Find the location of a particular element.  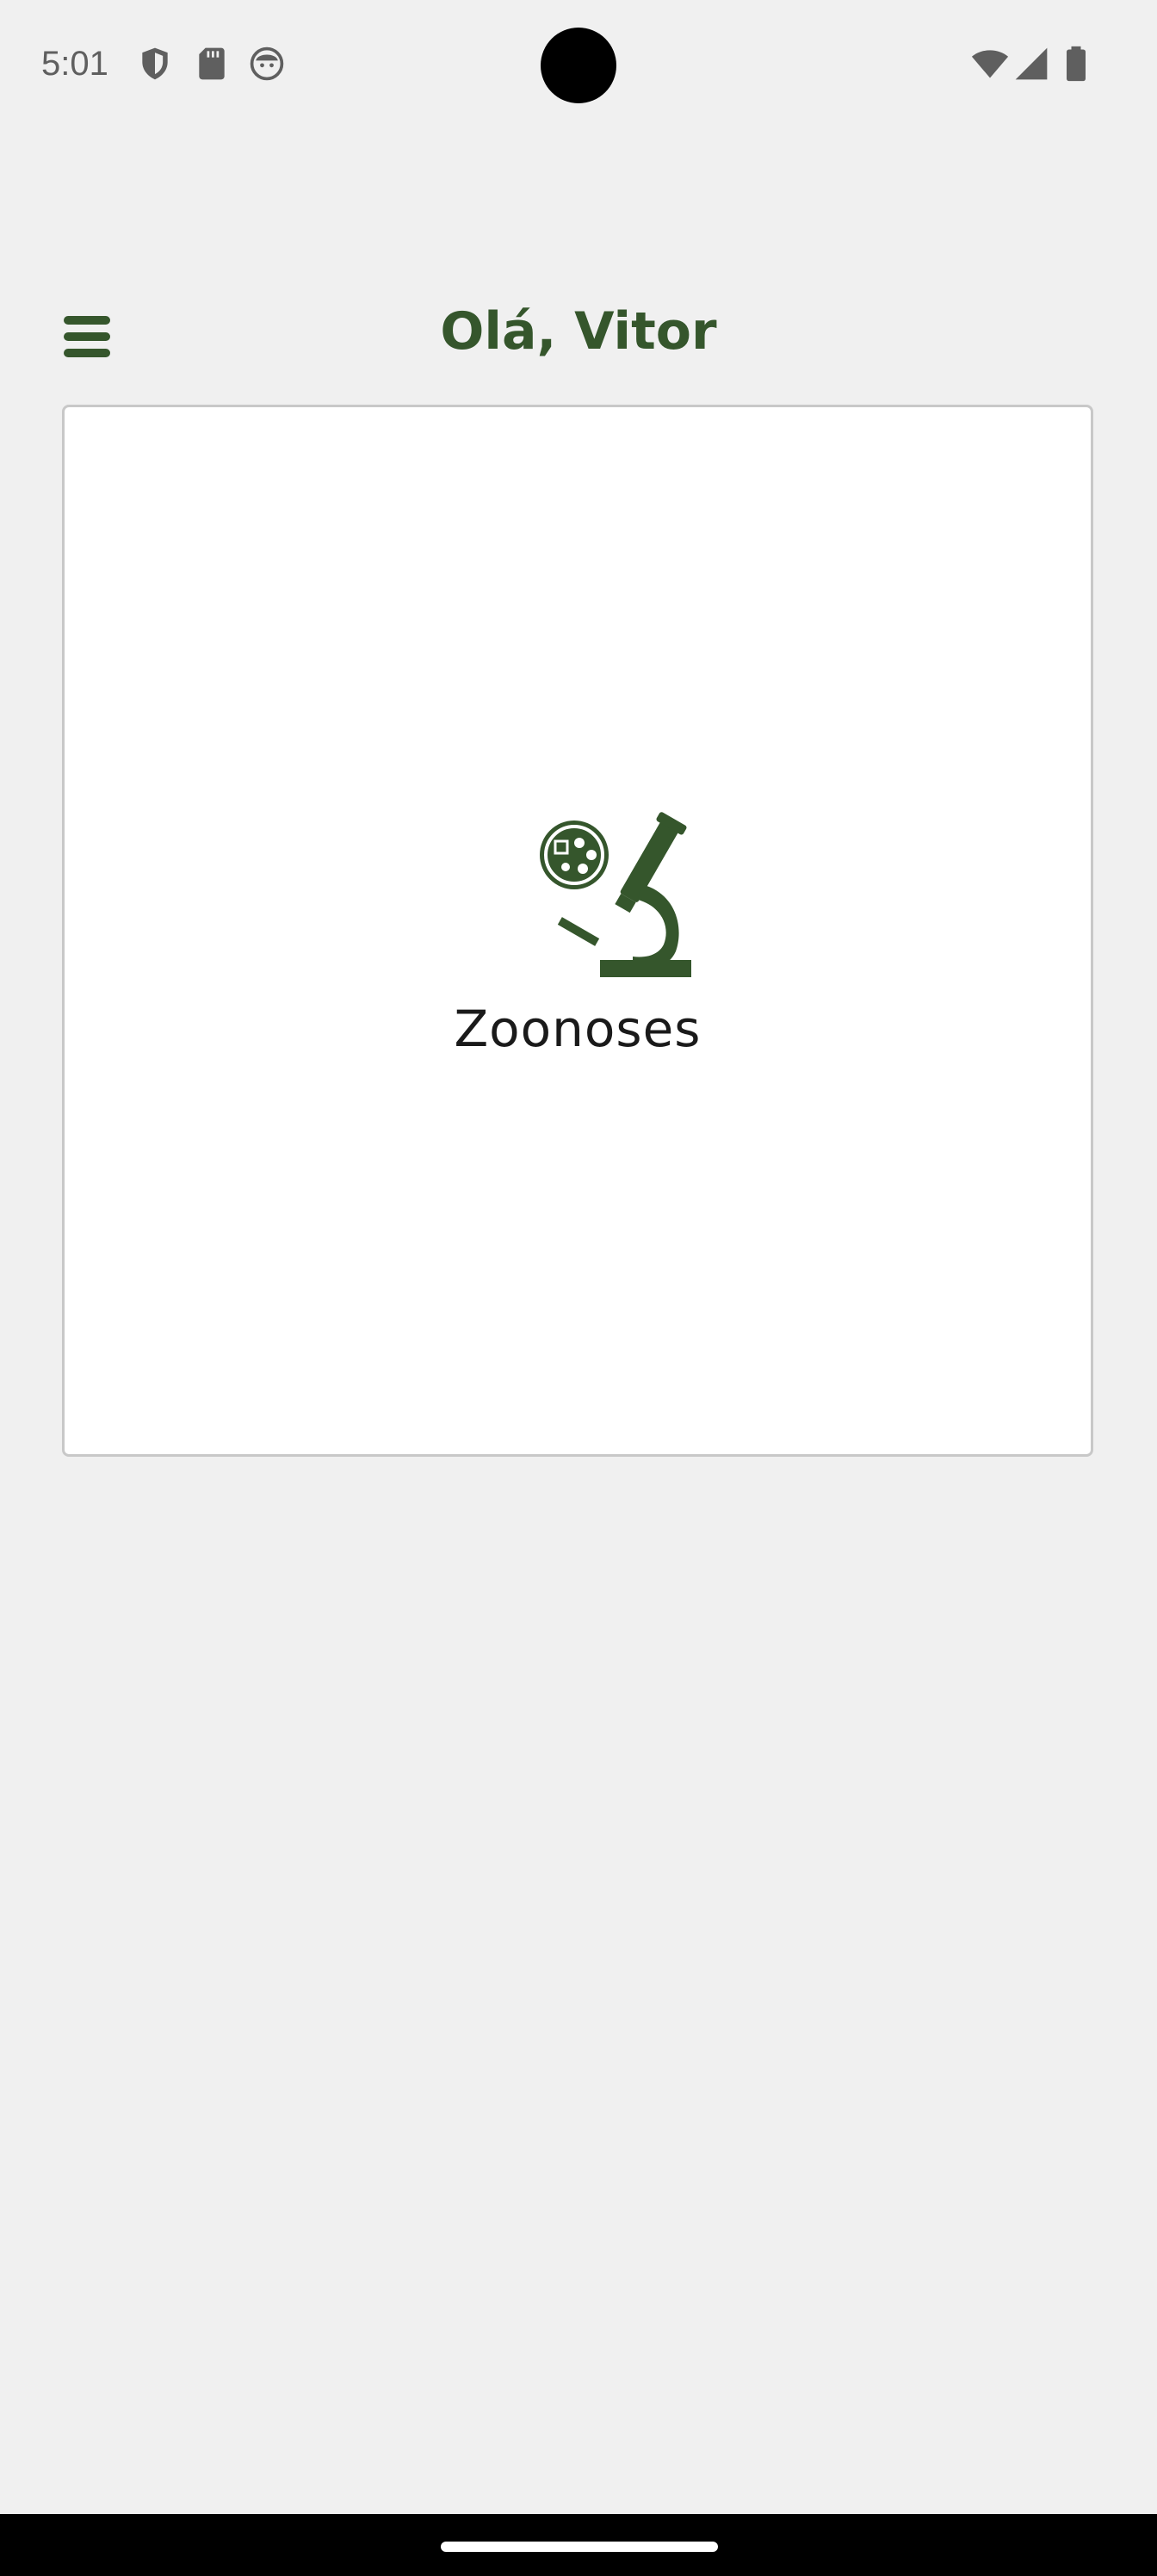

status-bar: 5:01 is located at coordinates (579, 64).